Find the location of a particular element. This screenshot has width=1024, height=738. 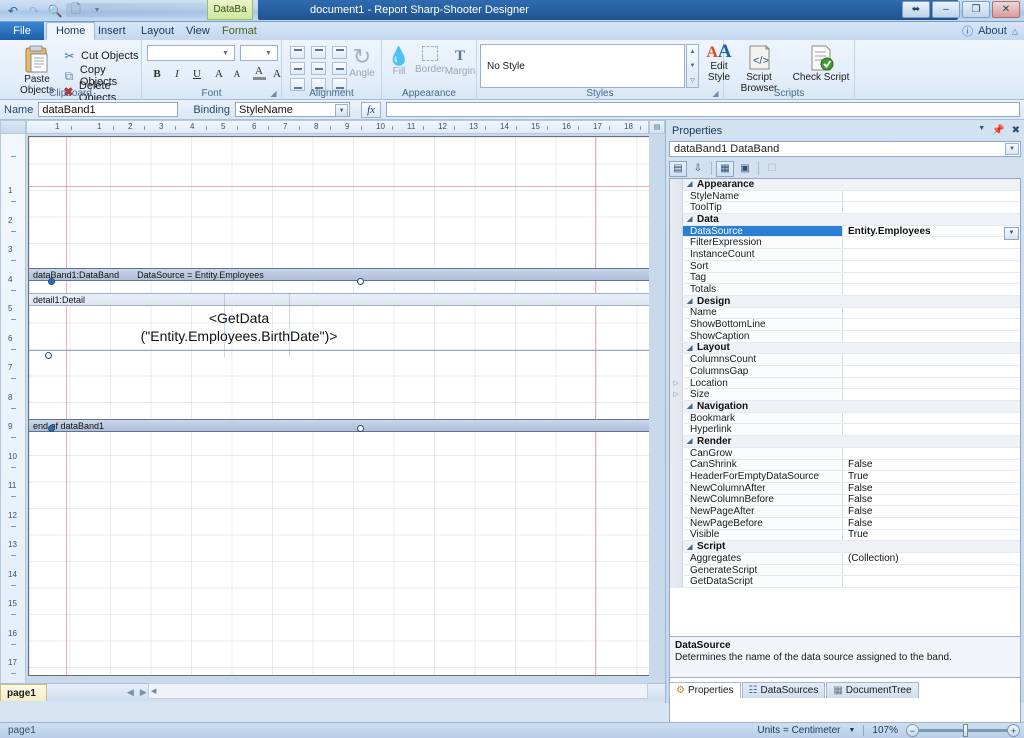

undo-icon: ↶ is located at coordinates (13, 10).